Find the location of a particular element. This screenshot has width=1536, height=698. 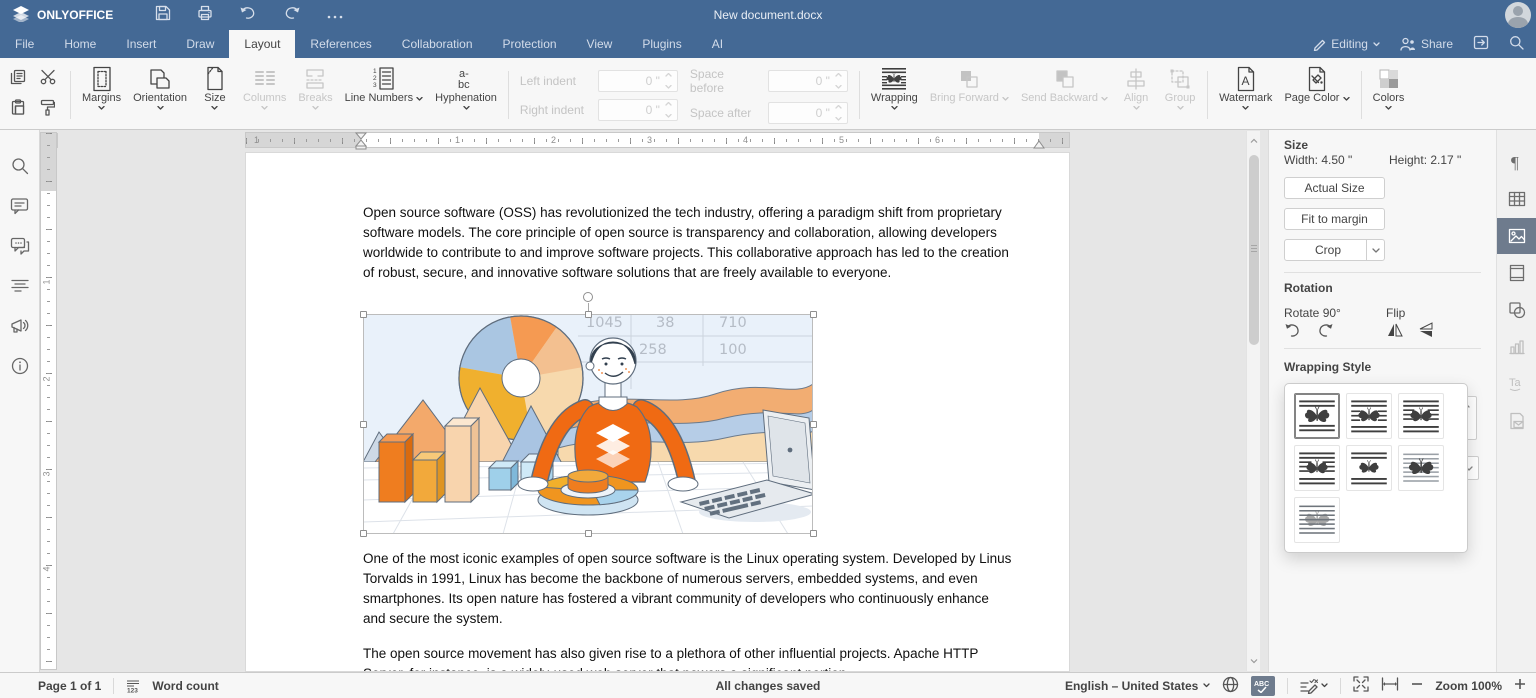

copy-icon is located at coordinates (18, 79).